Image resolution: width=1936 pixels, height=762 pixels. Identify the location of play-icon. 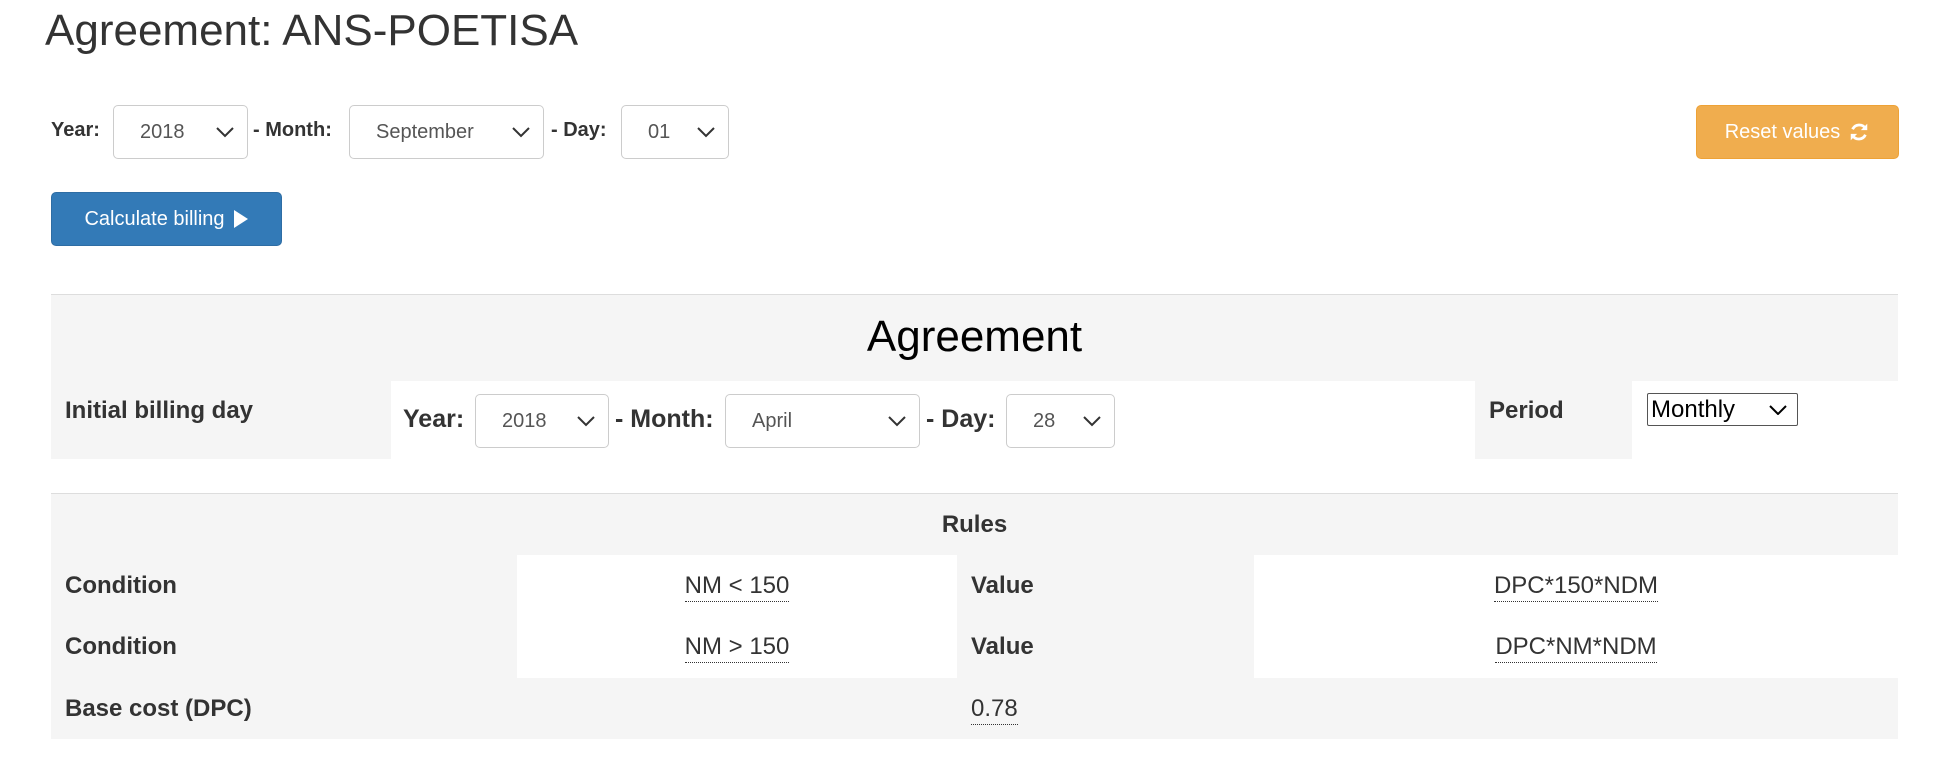
(240, 219).